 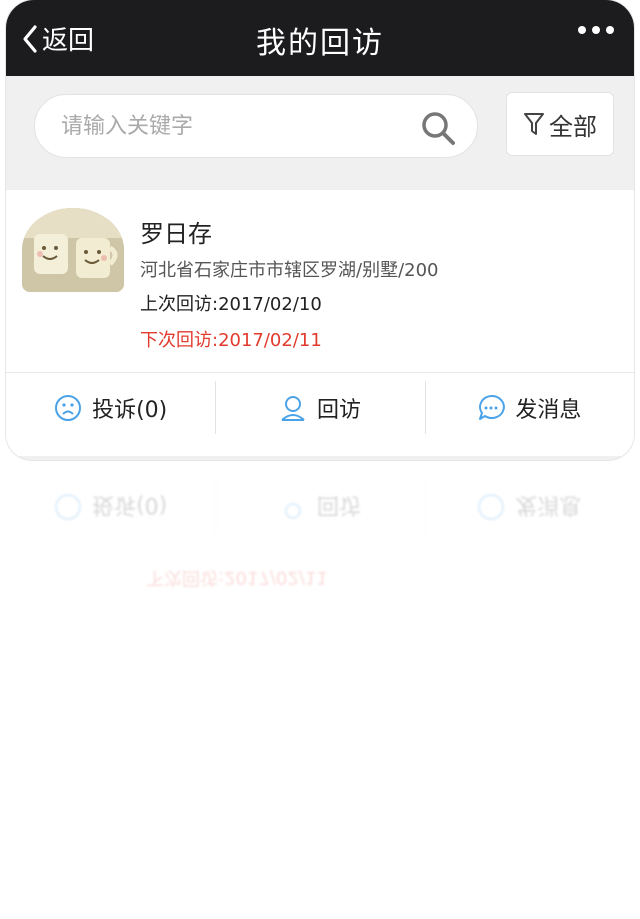 What do you see at coordinates (130, 504) in the screenshot?
I see `reflected-complaint-label: 投诉(0)` at bounding box center [130, 504].